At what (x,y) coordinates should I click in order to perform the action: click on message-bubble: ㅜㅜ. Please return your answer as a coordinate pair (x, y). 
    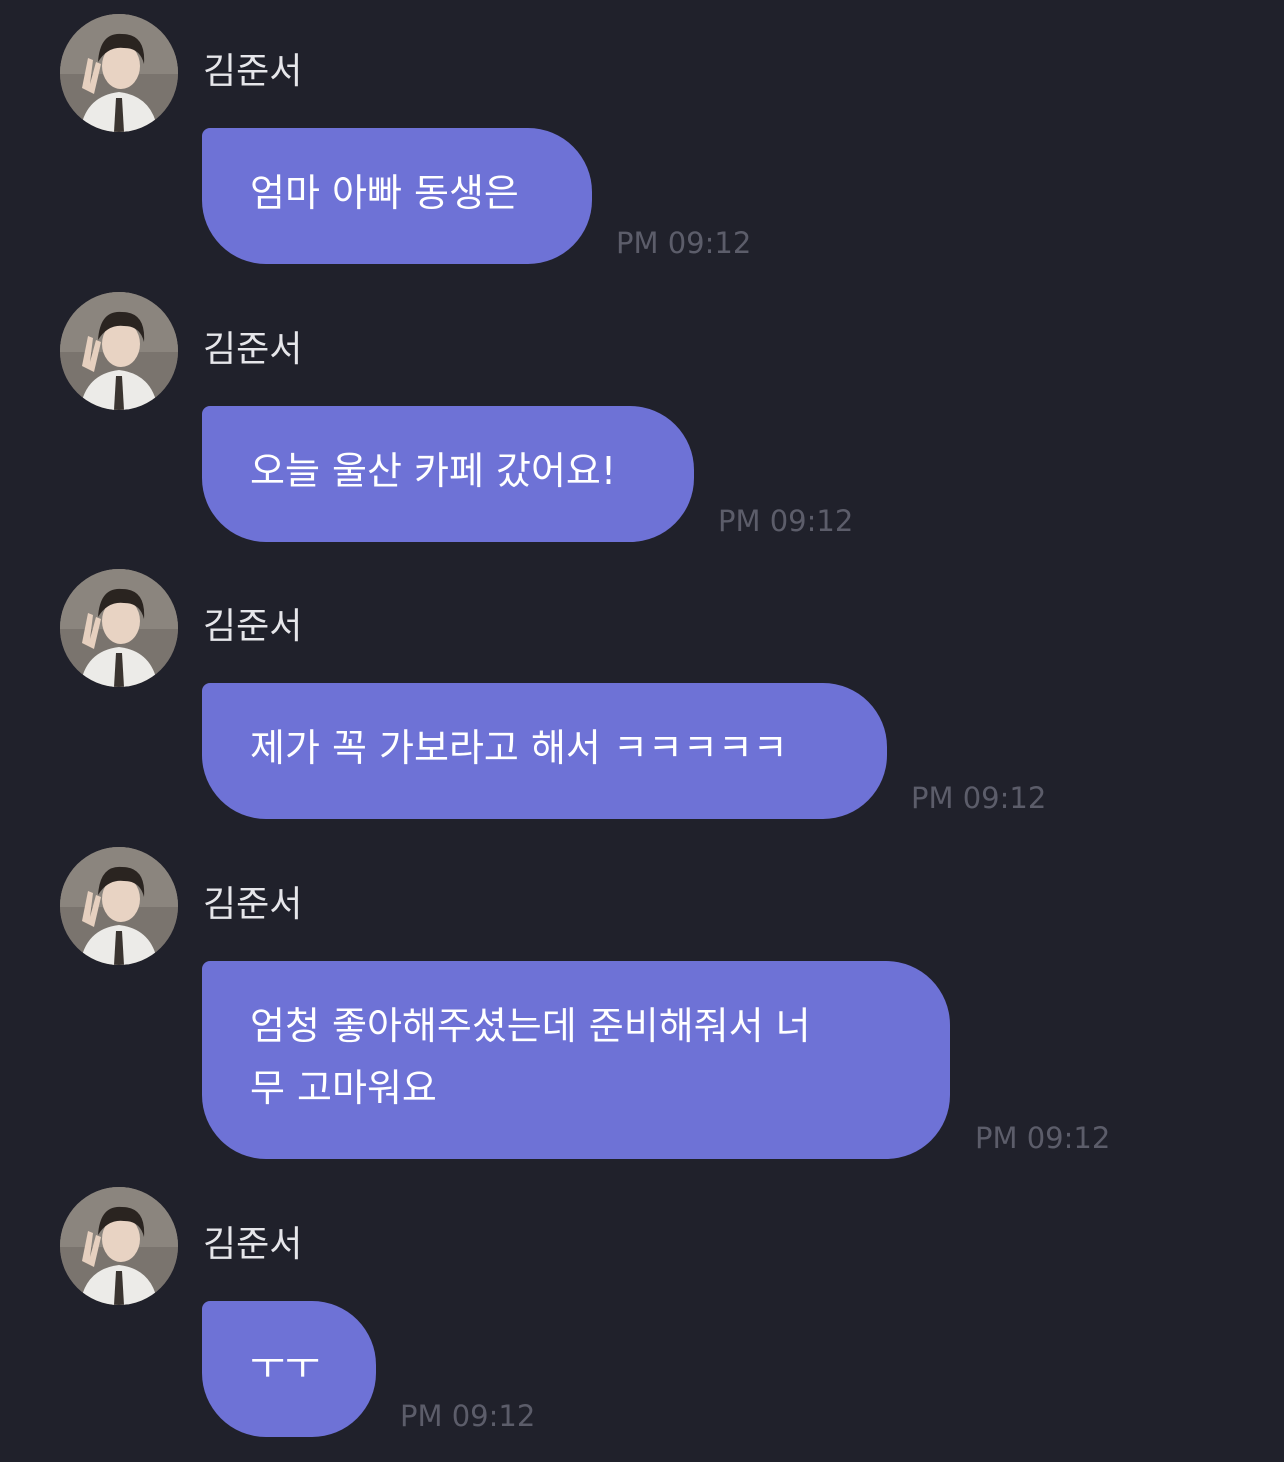
    Looking at the image, I should click on (289, 1369).